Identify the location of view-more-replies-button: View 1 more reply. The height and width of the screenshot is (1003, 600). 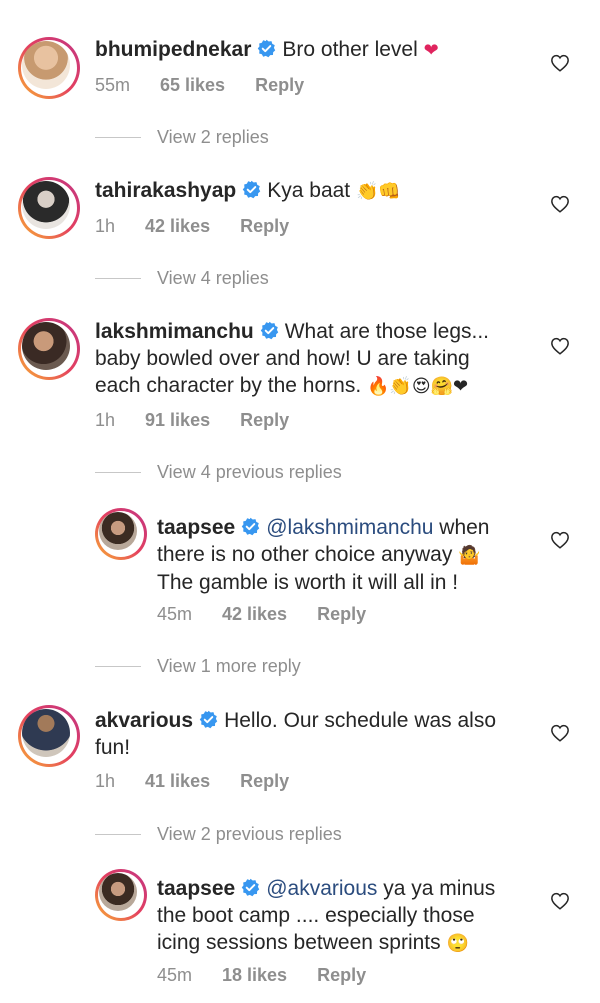
(198, 666).